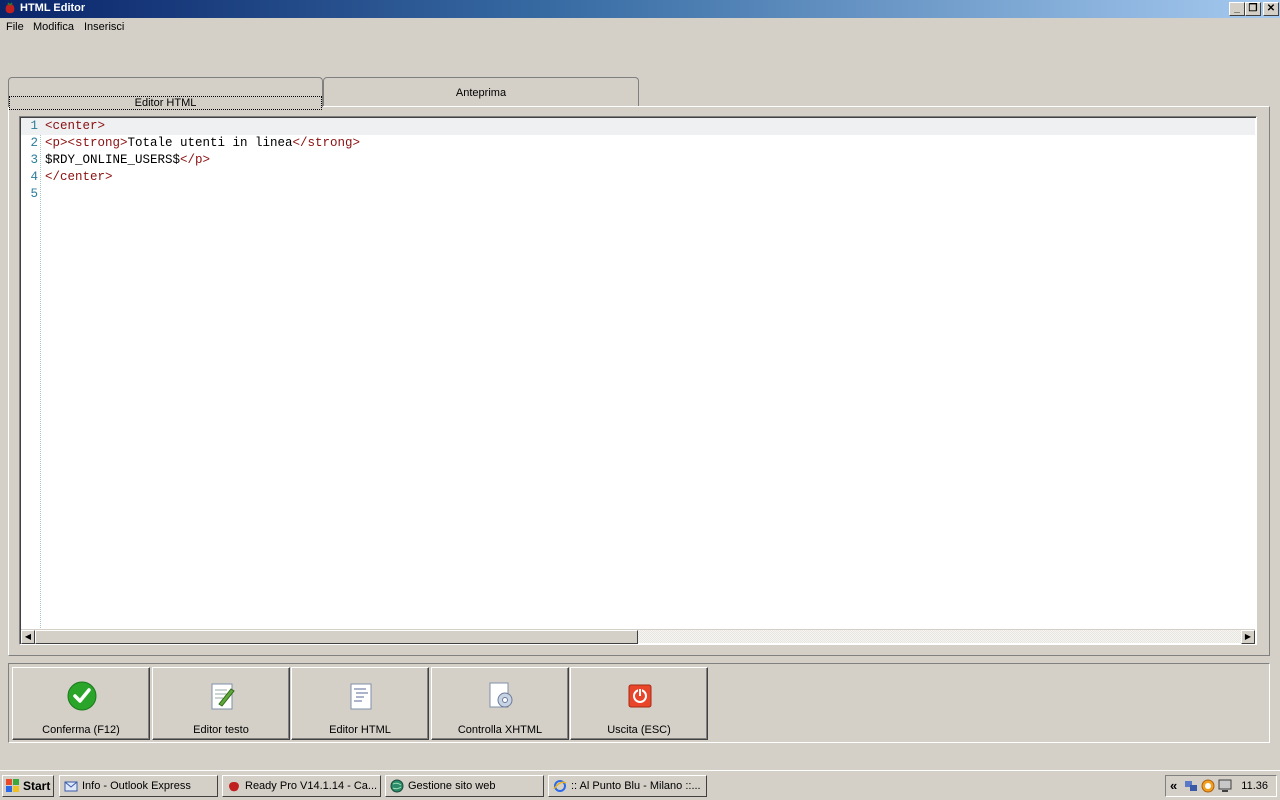 This screenshot has height=800, width=1280. Describe the element at coordinates (81, 730) in the screenshot. I see `confirm-button-label: Conferma (F12)` at that location.